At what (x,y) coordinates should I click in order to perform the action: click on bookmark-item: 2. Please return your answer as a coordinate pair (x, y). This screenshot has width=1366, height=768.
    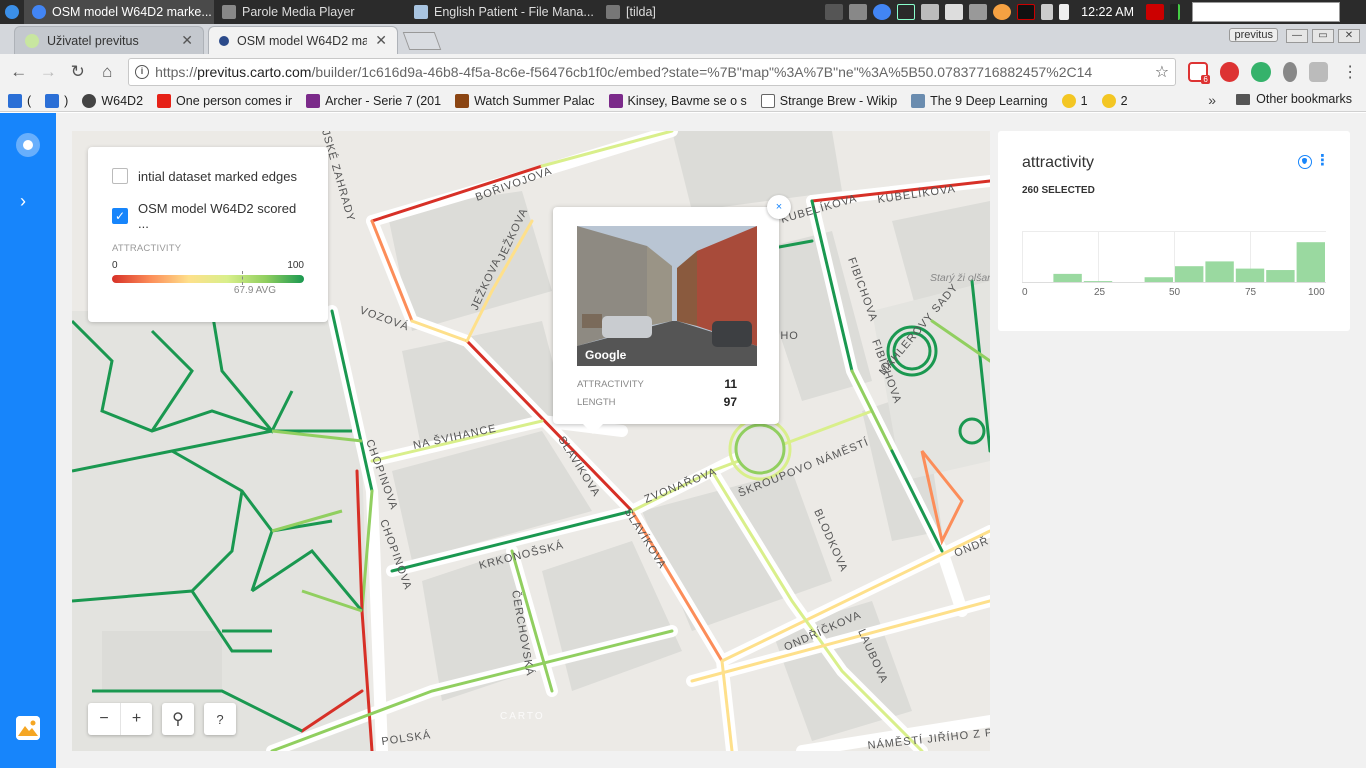
    Looking at the image, I should click on (1114, 100).